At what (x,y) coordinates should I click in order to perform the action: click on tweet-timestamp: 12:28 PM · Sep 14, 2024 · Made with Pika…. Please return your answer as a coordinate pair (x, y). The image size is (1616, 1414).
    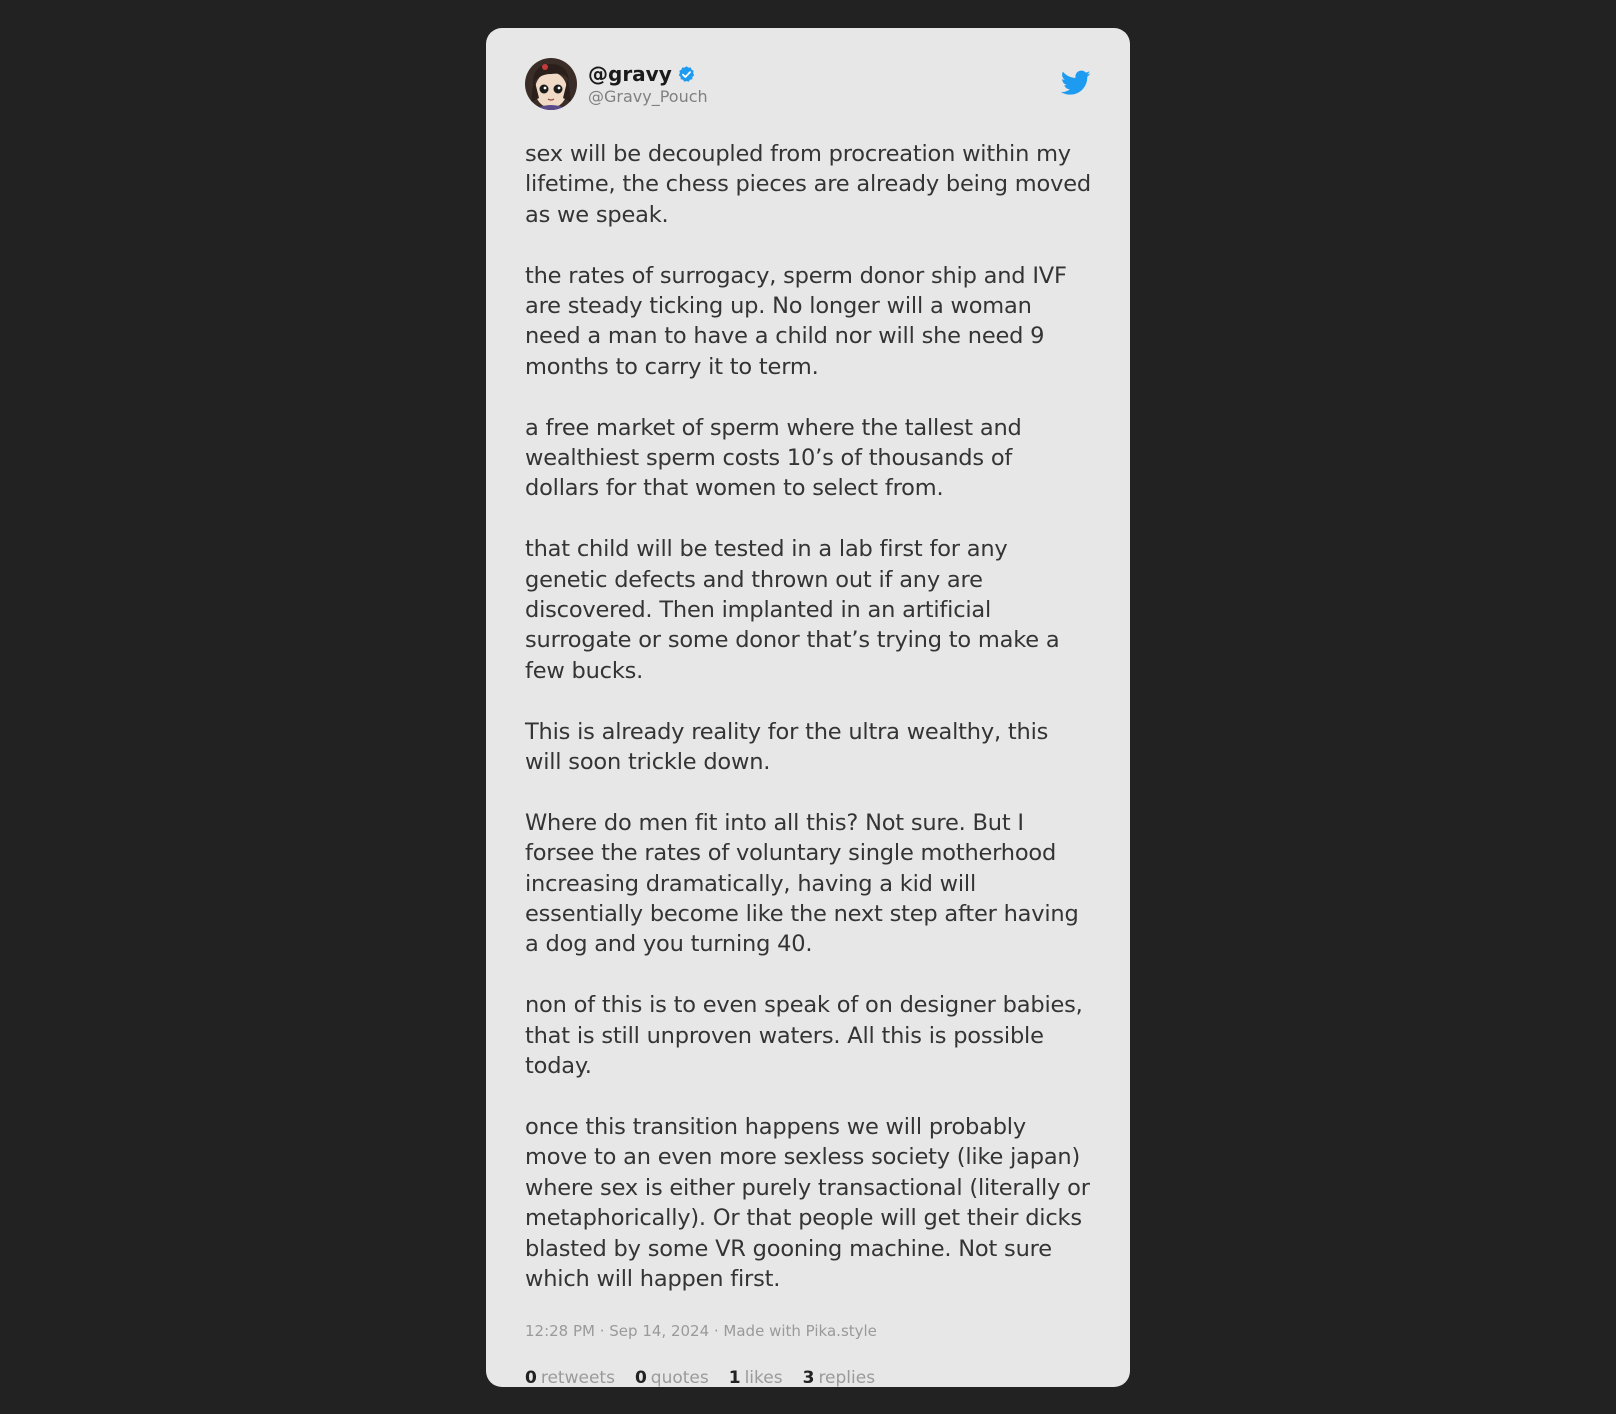
    Looking at the image, I should click on (701, 1331).